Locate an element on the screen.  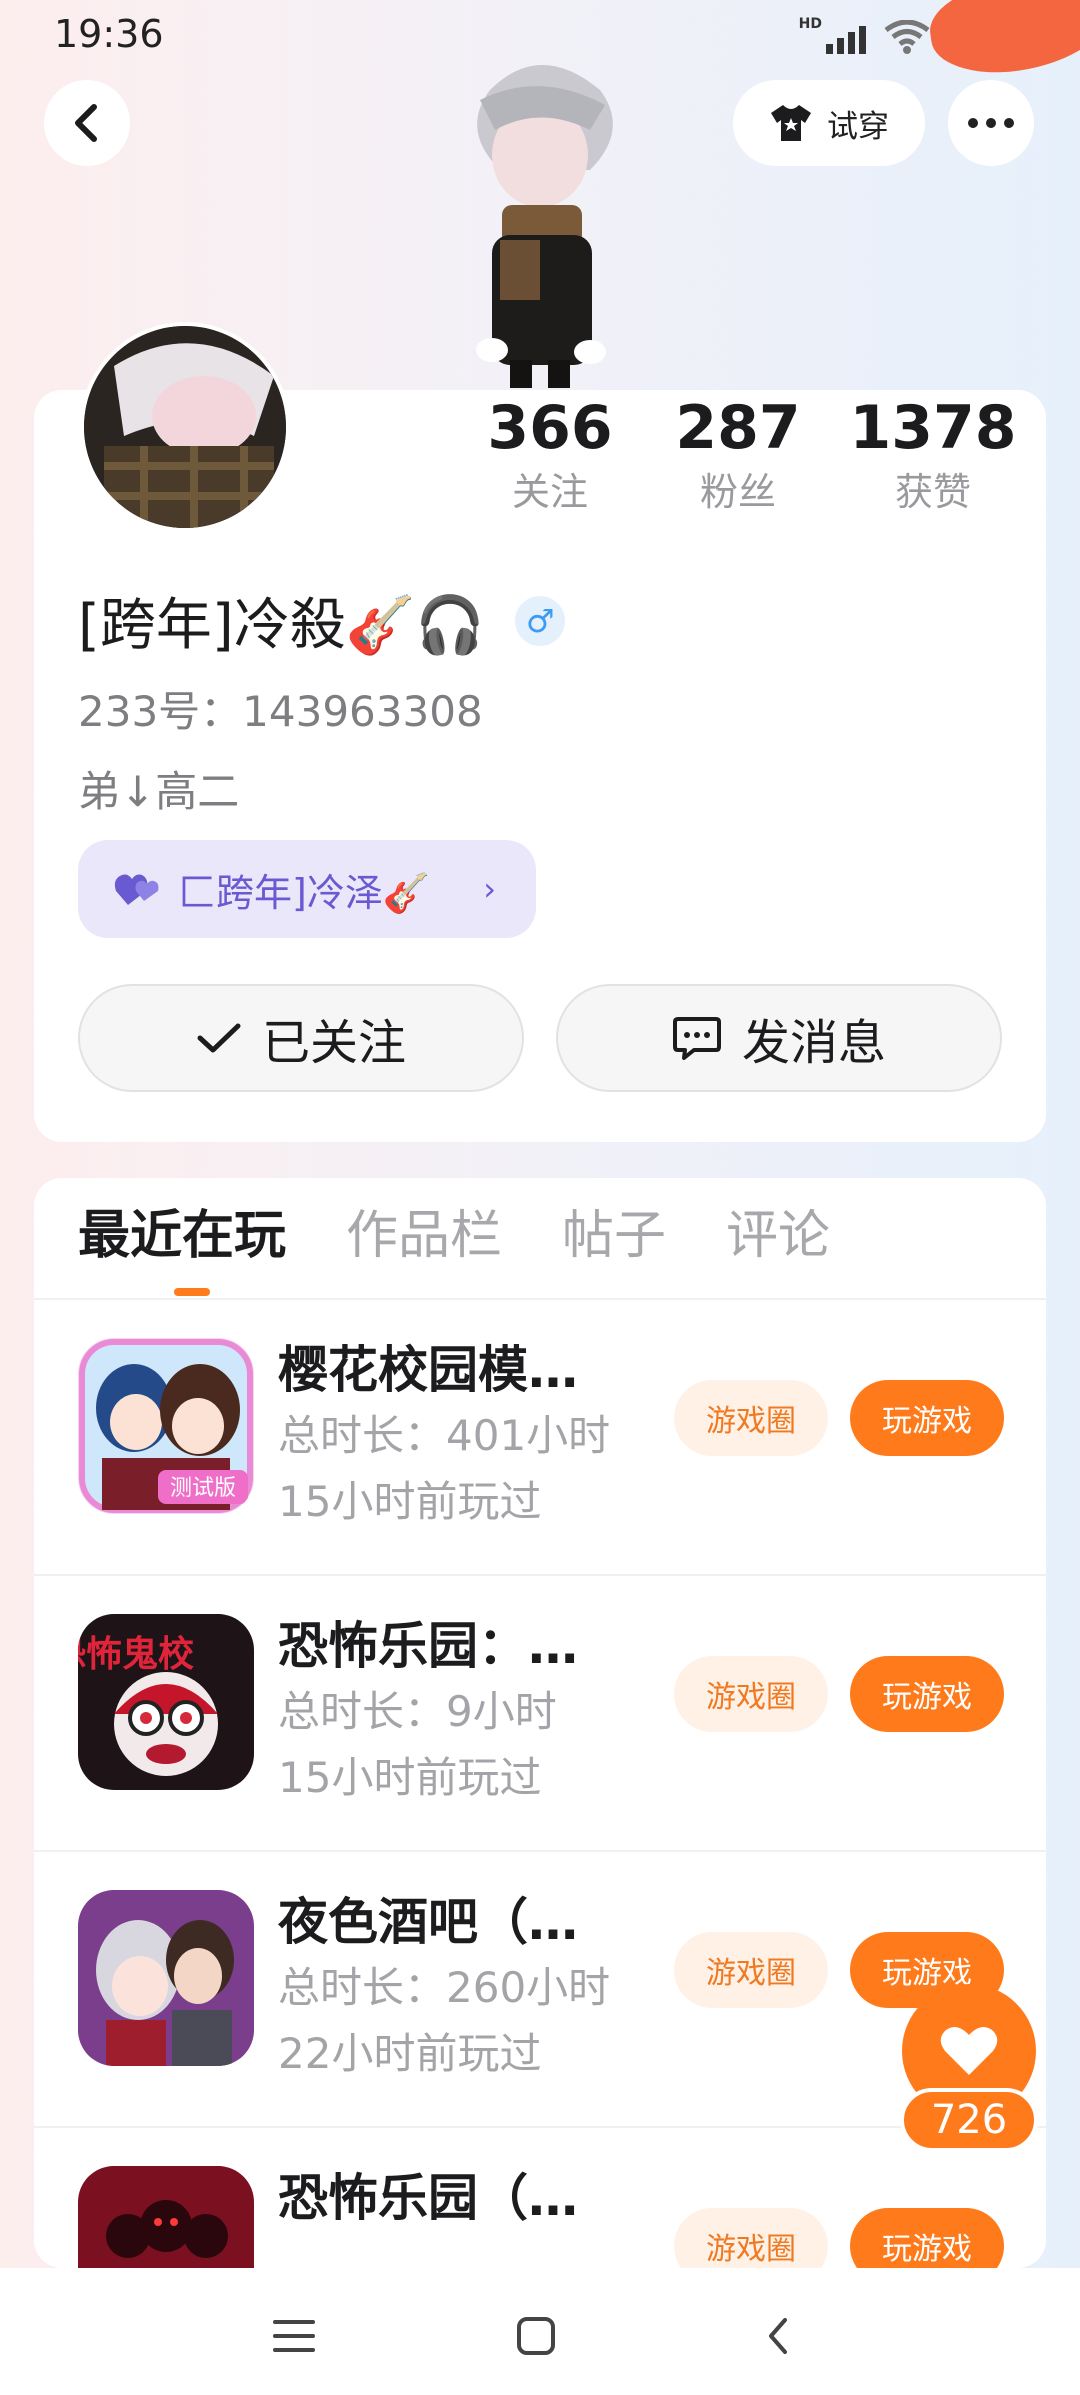
avatar is located at coordinates (185, 427).